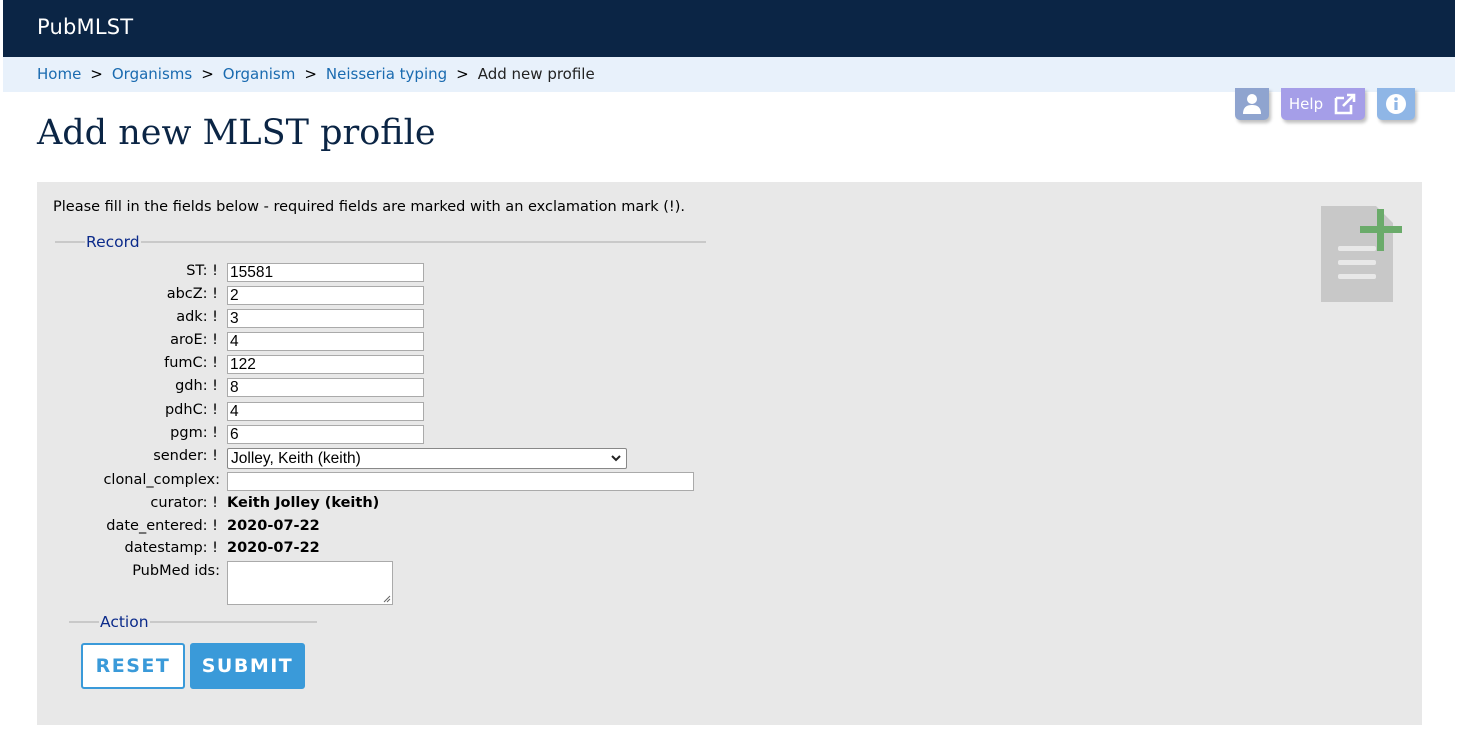 Image resolution: width=1458 pixels, height=733 pixels. What do you see at coordinates (194, 340) in the screenshot?
I see `aroe-label: aroE: !` at bounding box center [194, 340].